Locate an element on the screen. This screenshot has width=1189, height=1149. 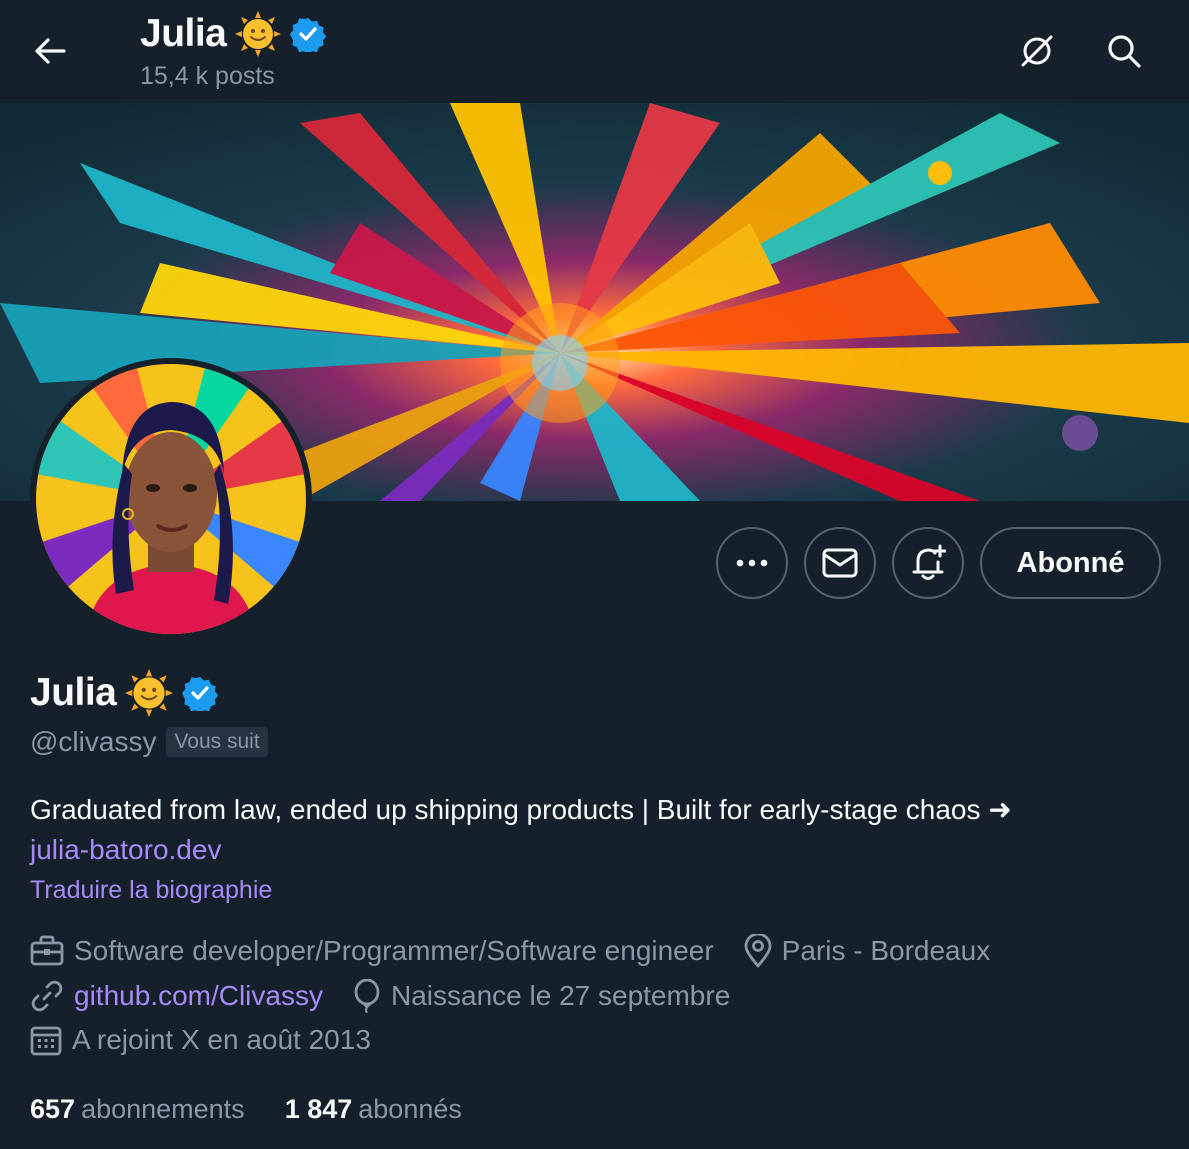
profile-meta-row-3: A rejoint X en août 2013 is located at coordinates (215, 1040).